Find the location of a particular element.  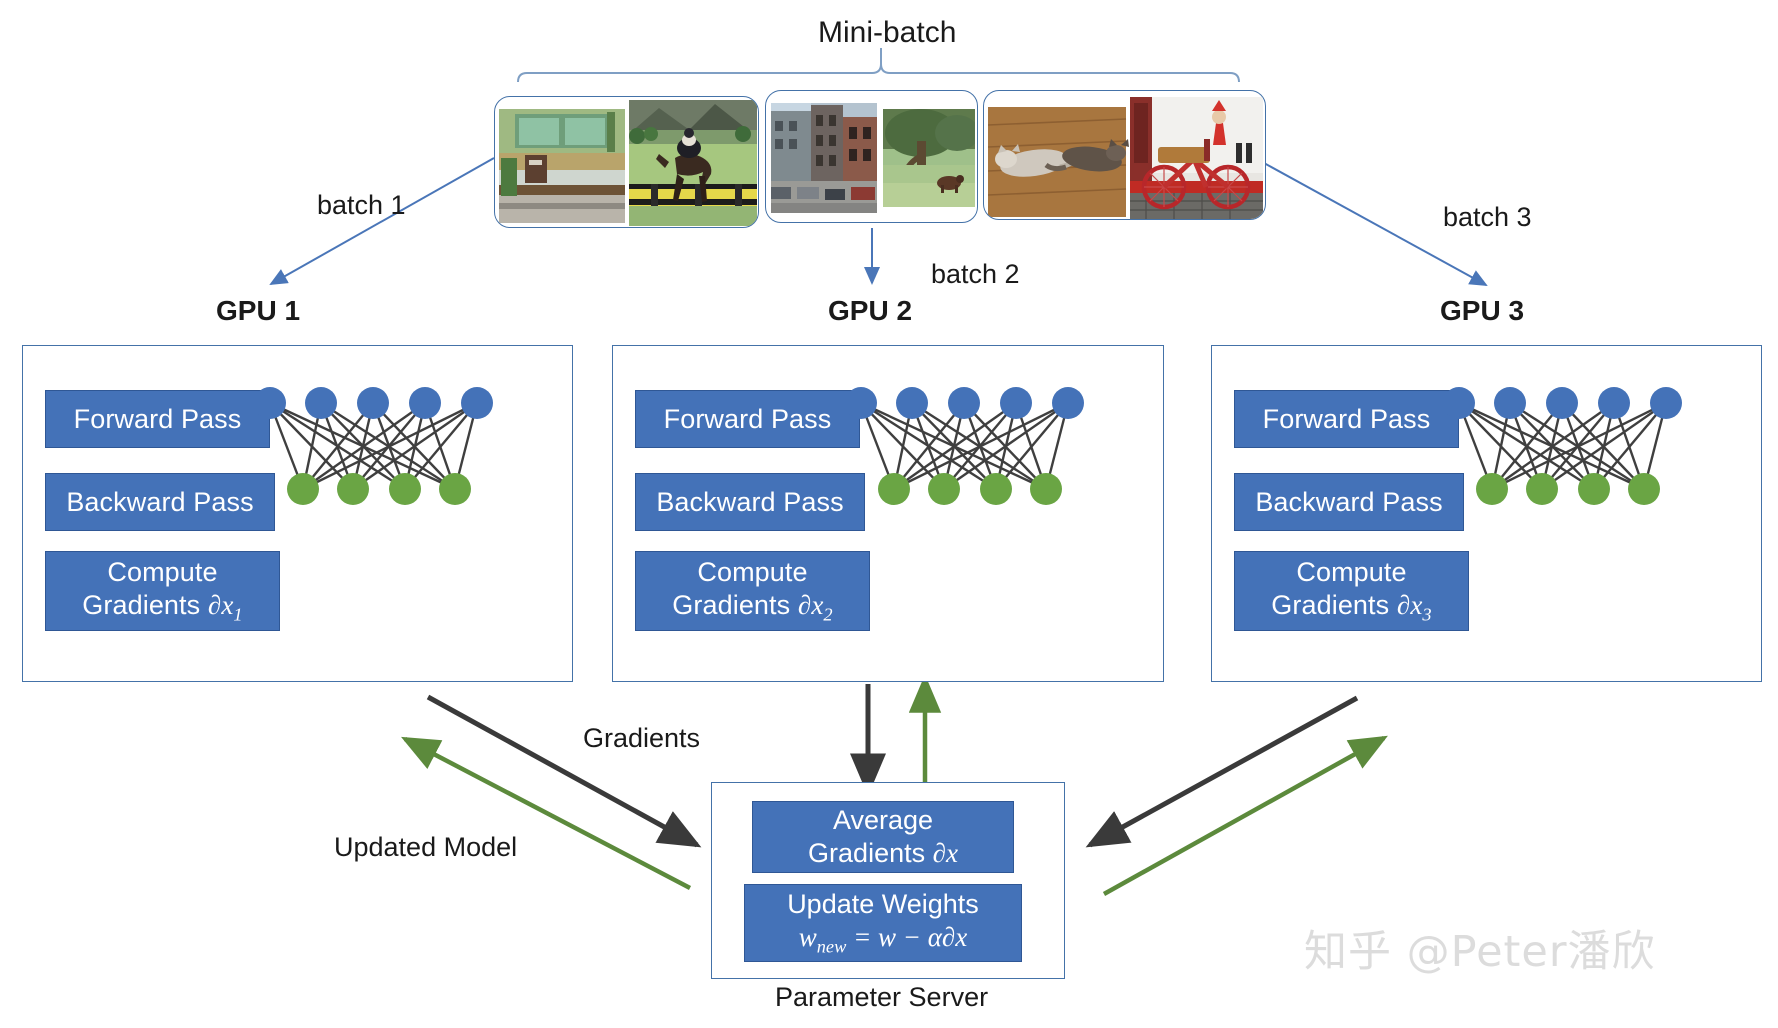

gpu-2-backward-pass-box: Backward Pass is located at coordinates (750, 502).